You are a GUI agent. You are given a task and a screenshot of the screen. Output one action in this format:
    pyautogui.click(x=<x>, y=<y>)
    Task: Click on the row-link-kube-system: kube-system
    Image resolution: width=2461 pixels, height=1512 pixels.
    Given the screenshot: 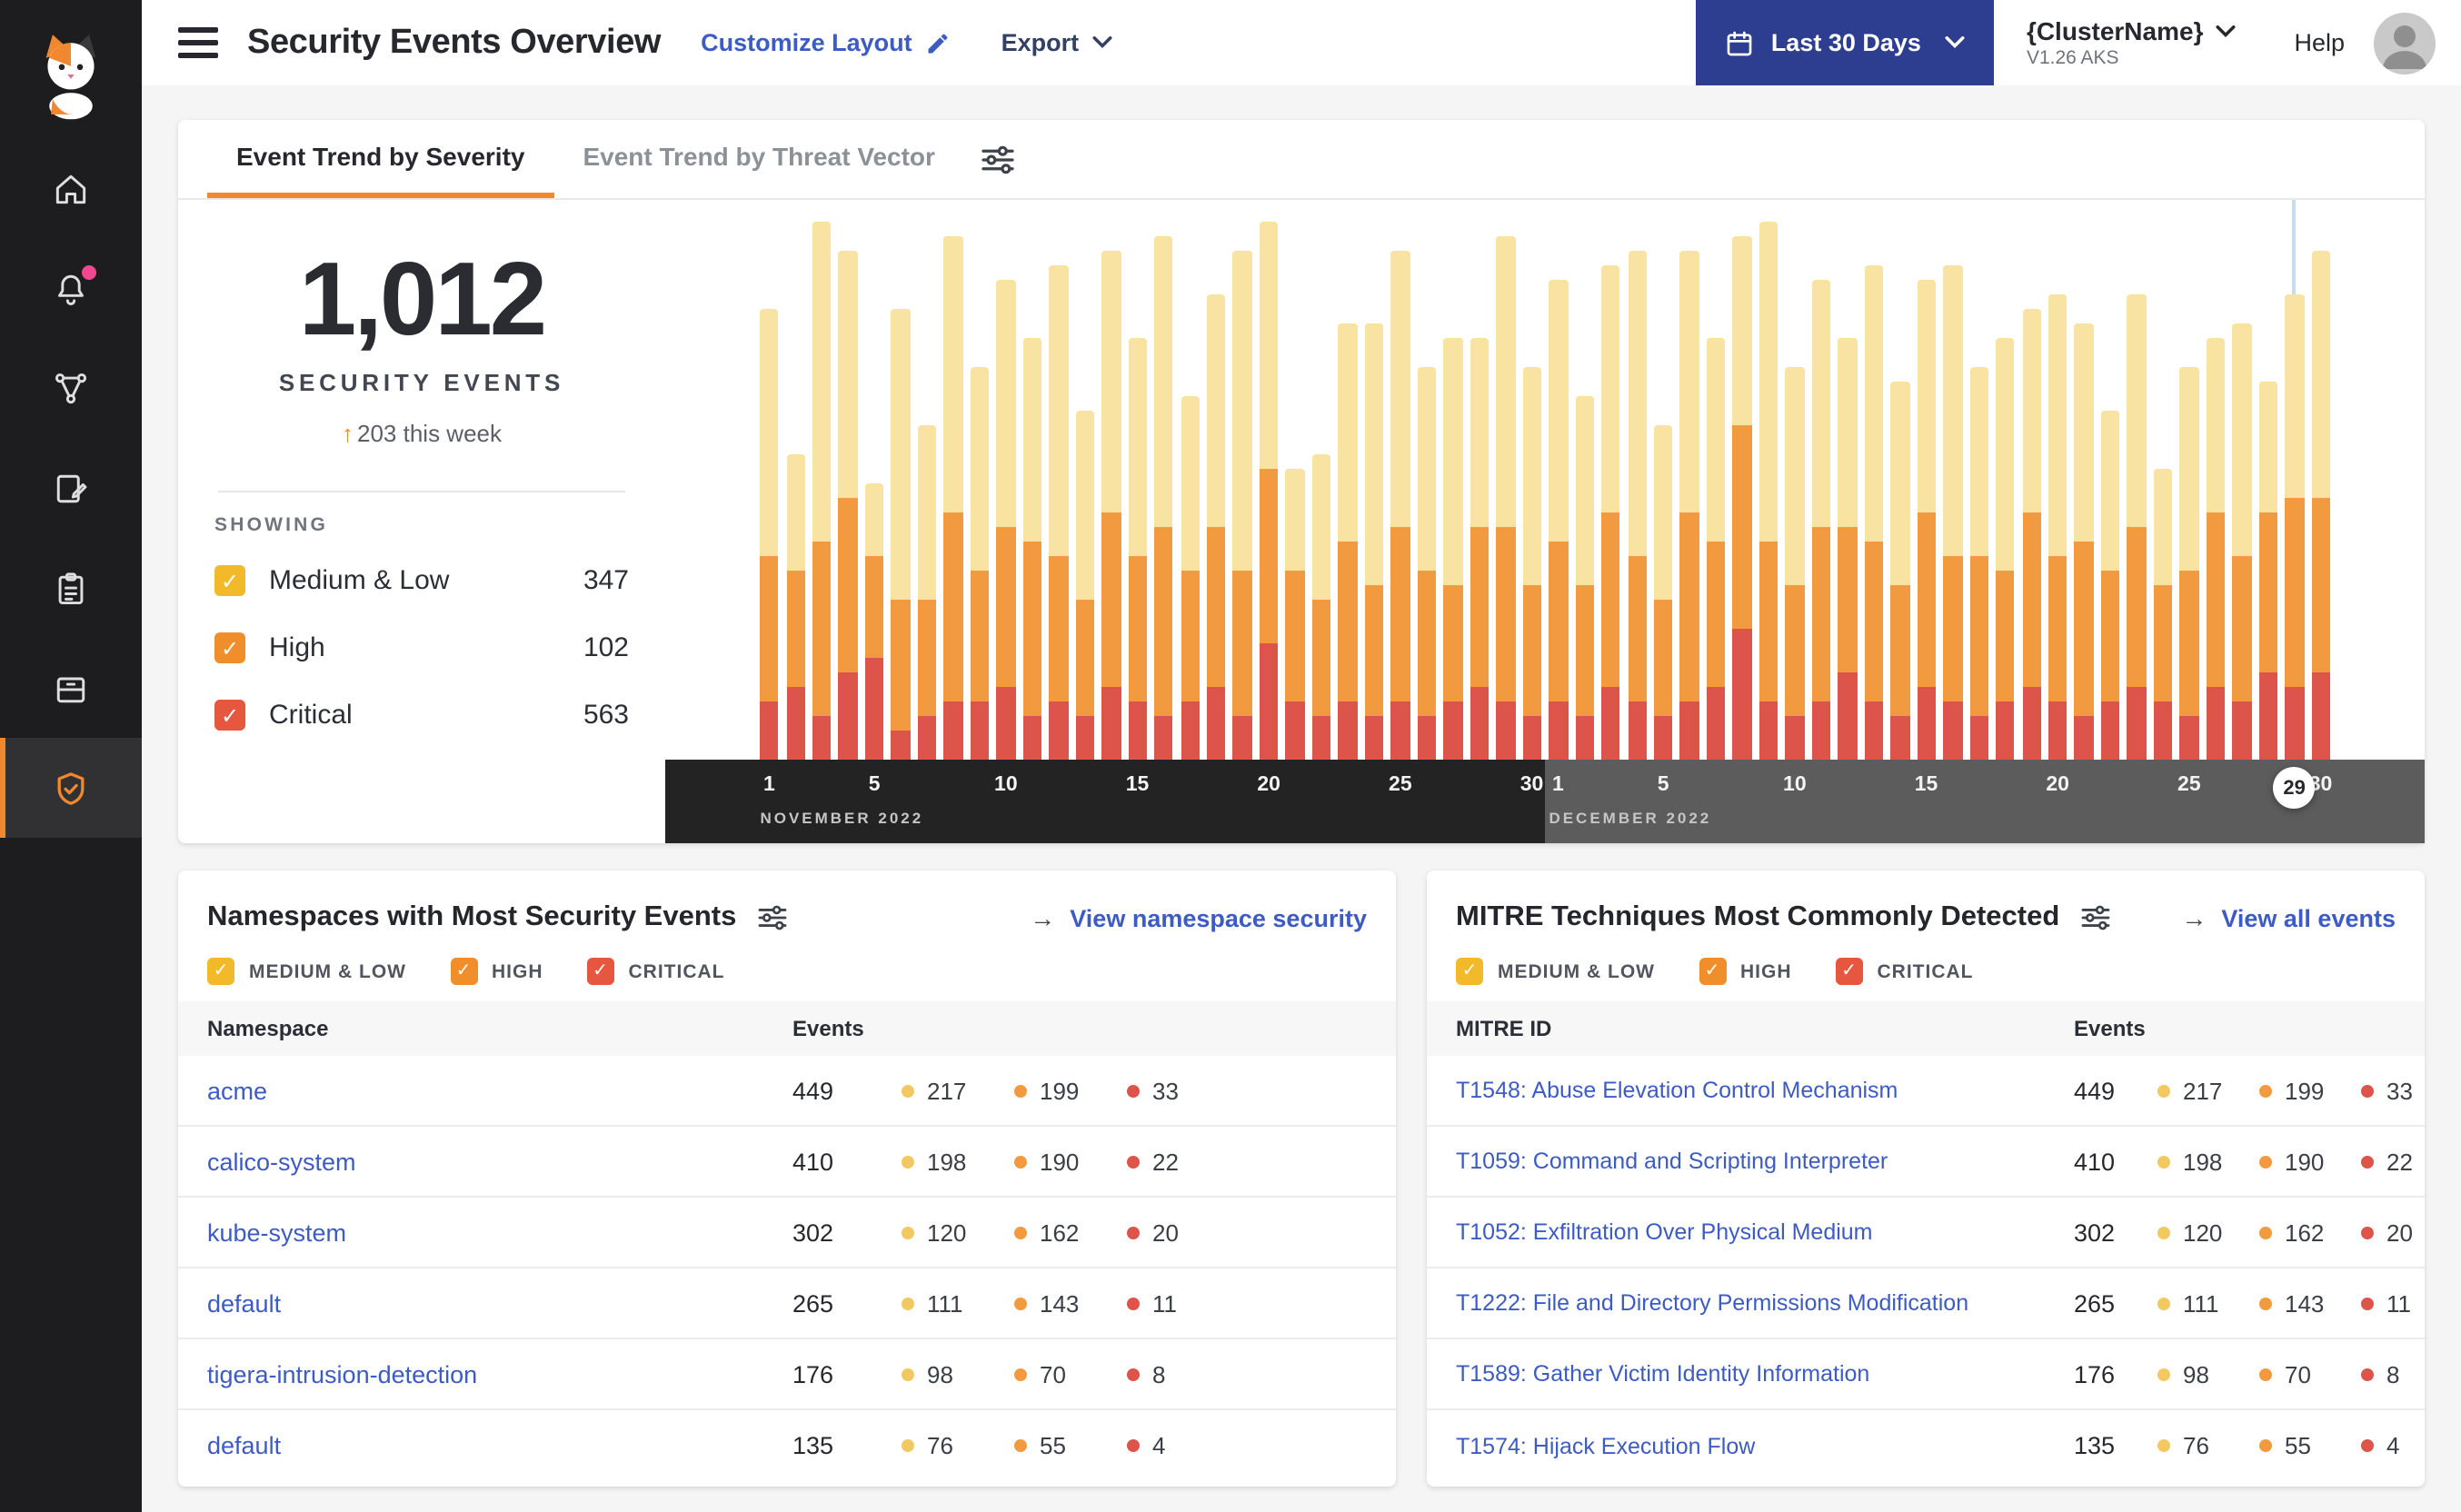 What is the action you would take?
    pyautogui.click(x=499, y=1232)
    